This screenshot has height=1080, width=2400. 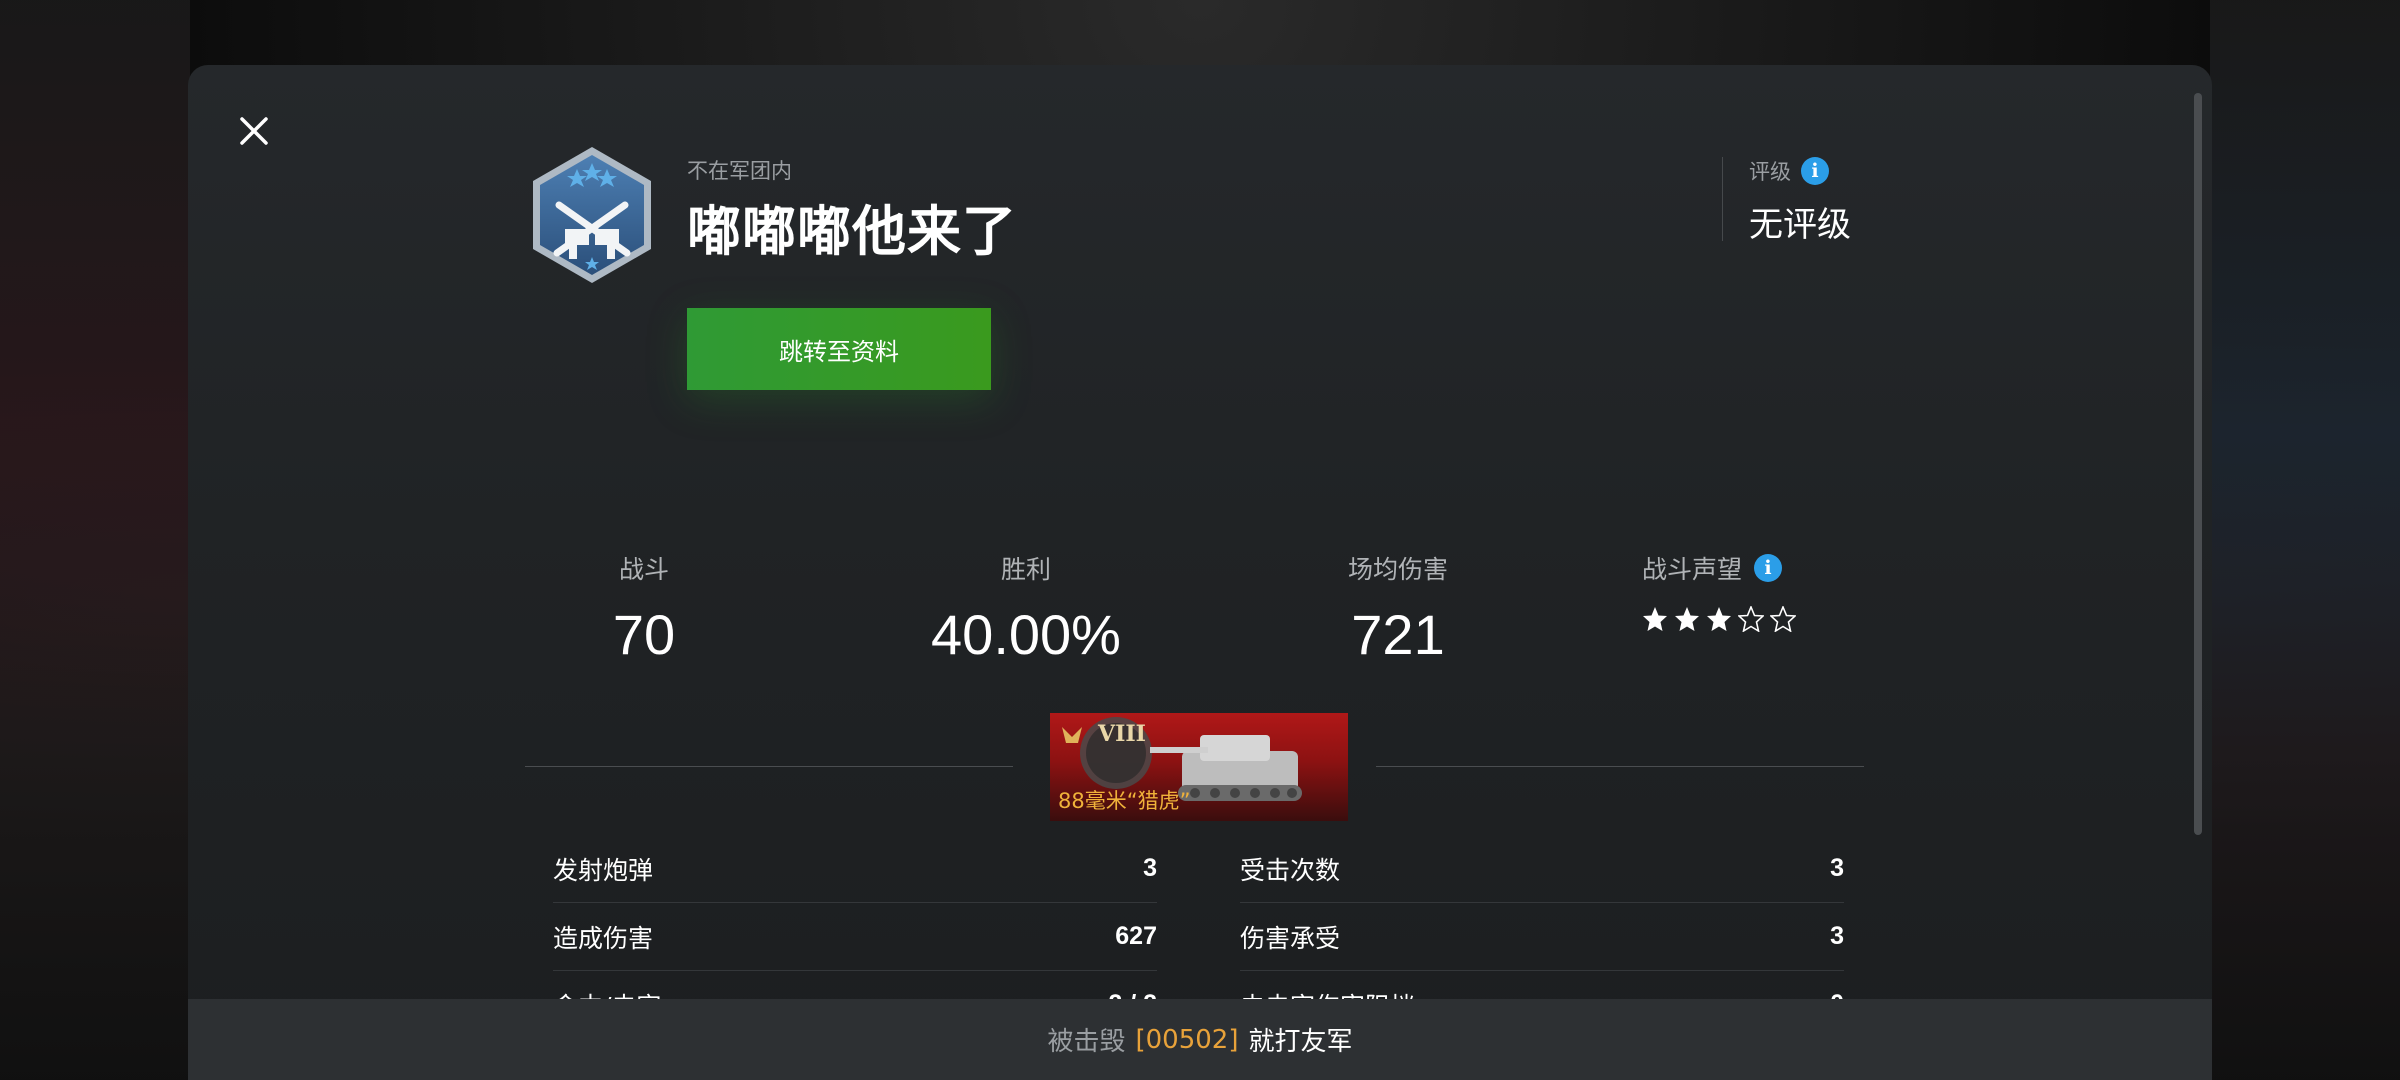 What do you see at coordinates (1199, 767) in the screenshot?
I see `tank-card: VIII 88毫米“猎虎”` at bounding box center [1199, 767].